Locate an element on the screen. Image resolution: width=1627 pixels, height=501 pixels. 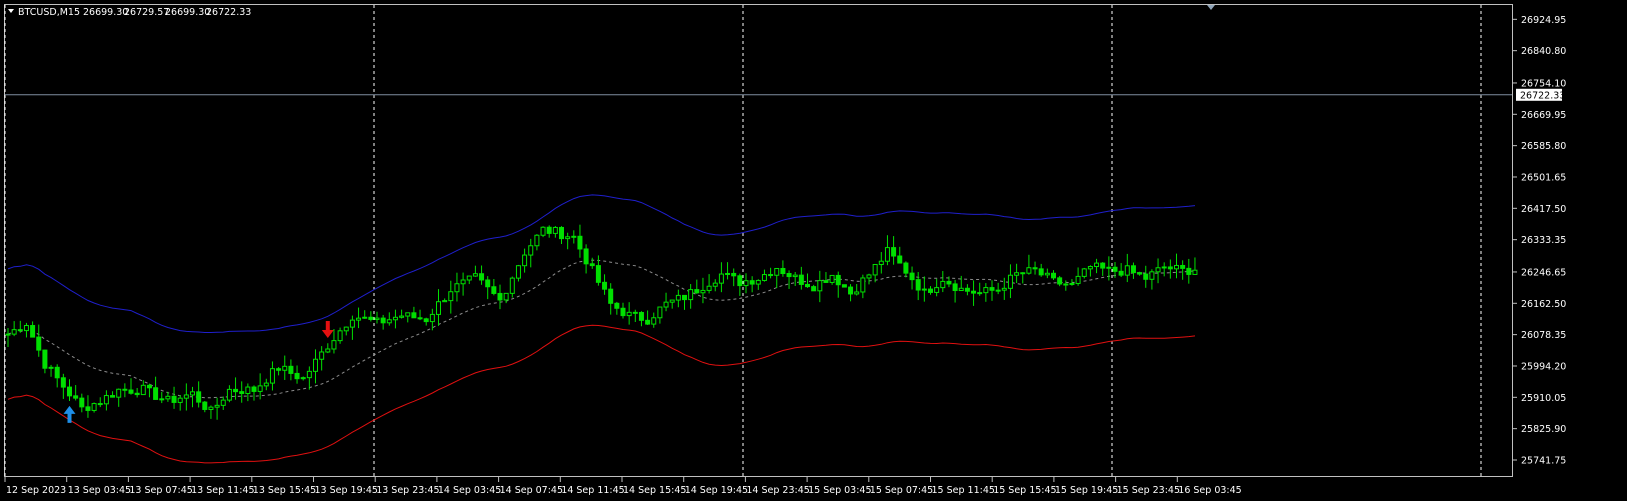
price-tick-label: 25741.75 is located at coordinates (1543, 461).